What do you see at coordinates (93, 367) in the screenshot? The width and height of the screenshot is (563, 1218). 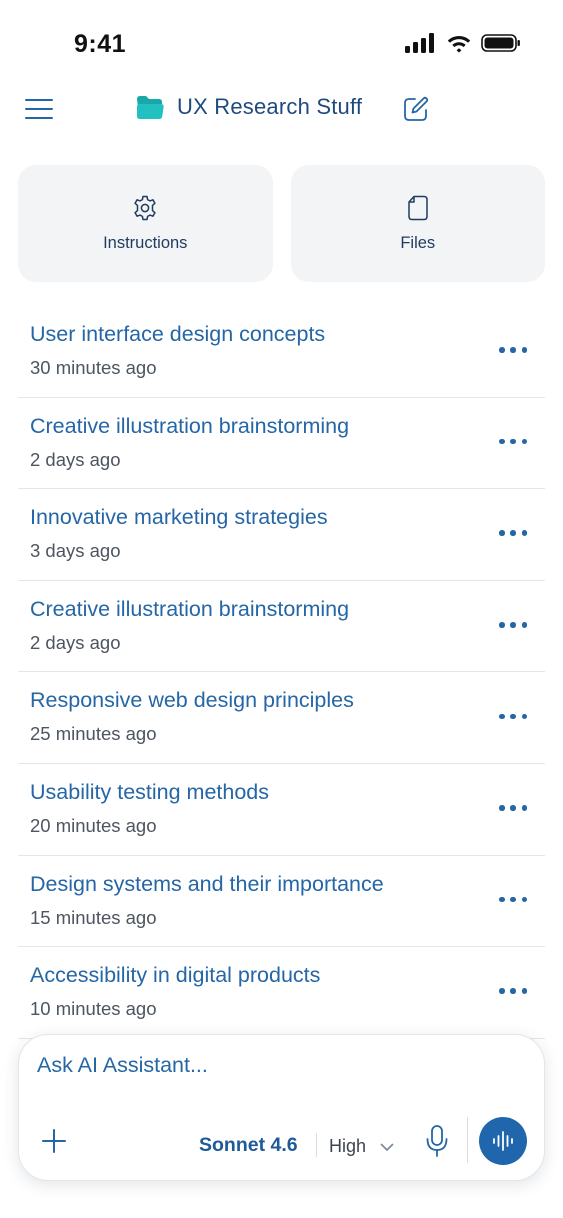 I see `chat-timestamp: 30 minutes ago` at bounding box center [93, 367].